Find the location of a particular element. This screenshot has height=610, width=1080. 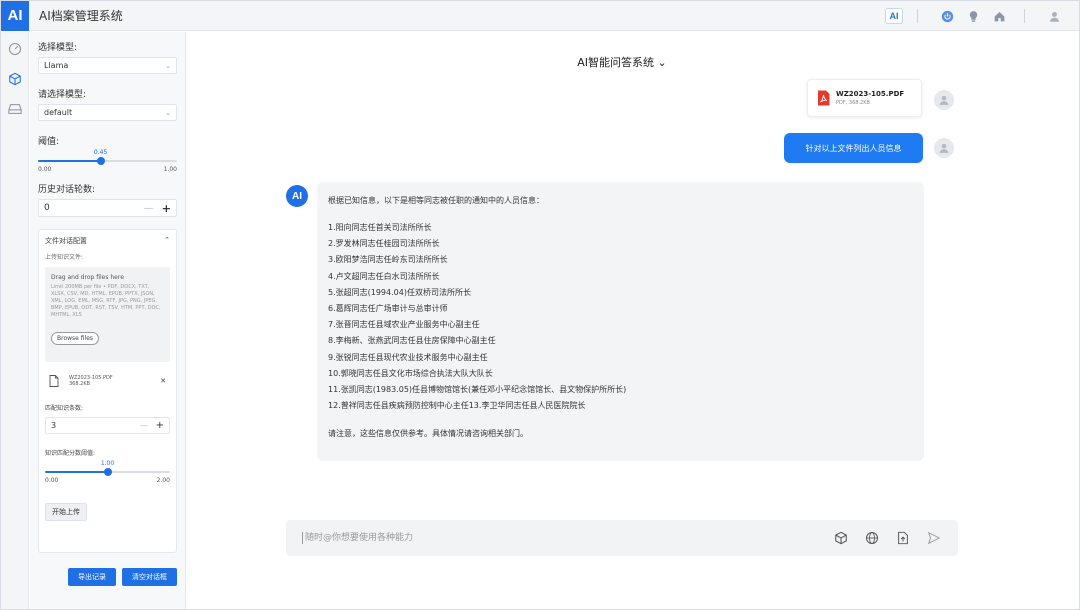

list-item: 9.张锐同志任县现代农业技术服务中心副主任 is located at coordinates (408, 357).